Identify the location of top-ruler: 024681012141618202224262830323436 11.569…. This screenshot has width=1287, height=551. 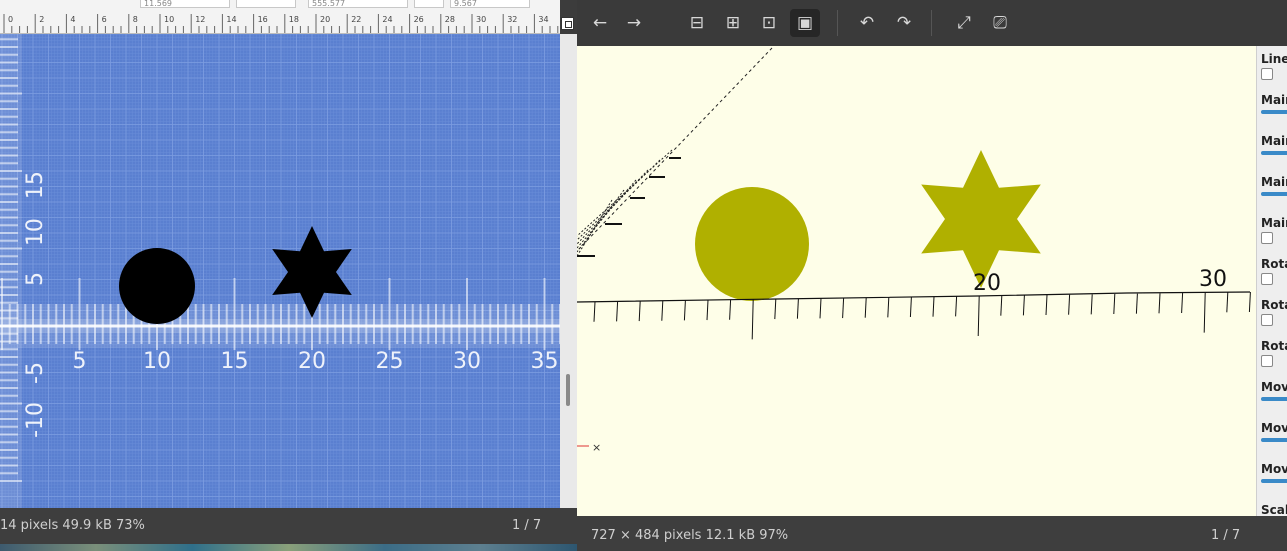
(288, 17).